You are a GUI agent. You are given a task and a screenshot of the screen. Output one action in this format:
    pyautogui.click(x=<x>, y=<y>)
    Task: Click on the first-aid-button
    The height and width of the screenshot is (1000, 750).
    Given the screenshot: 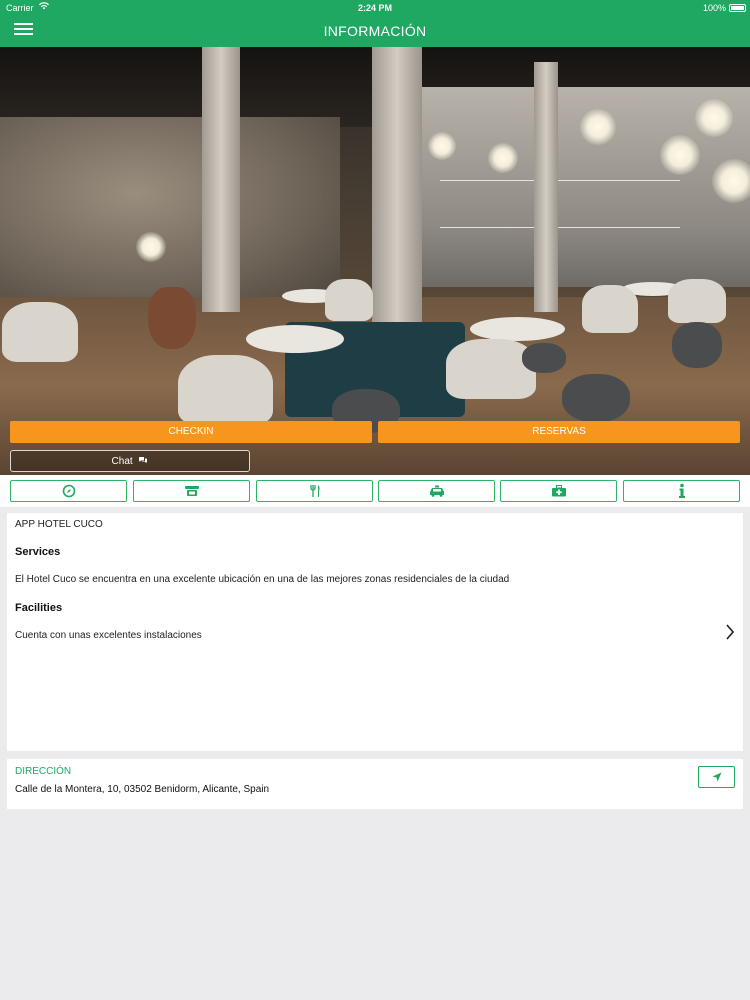 What is the action you would take?
    pyautogui.click(x=558, y=491)
    